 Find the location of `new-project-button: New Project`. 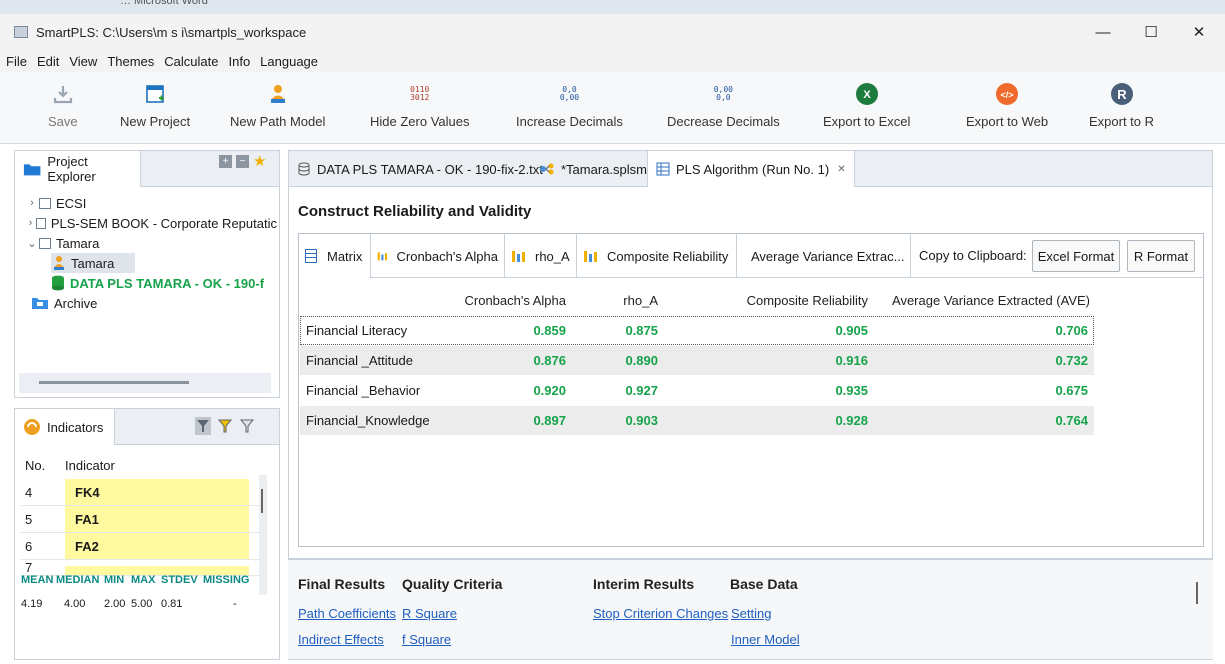

new-project-button: New Project is located at coordinates (155, 104).